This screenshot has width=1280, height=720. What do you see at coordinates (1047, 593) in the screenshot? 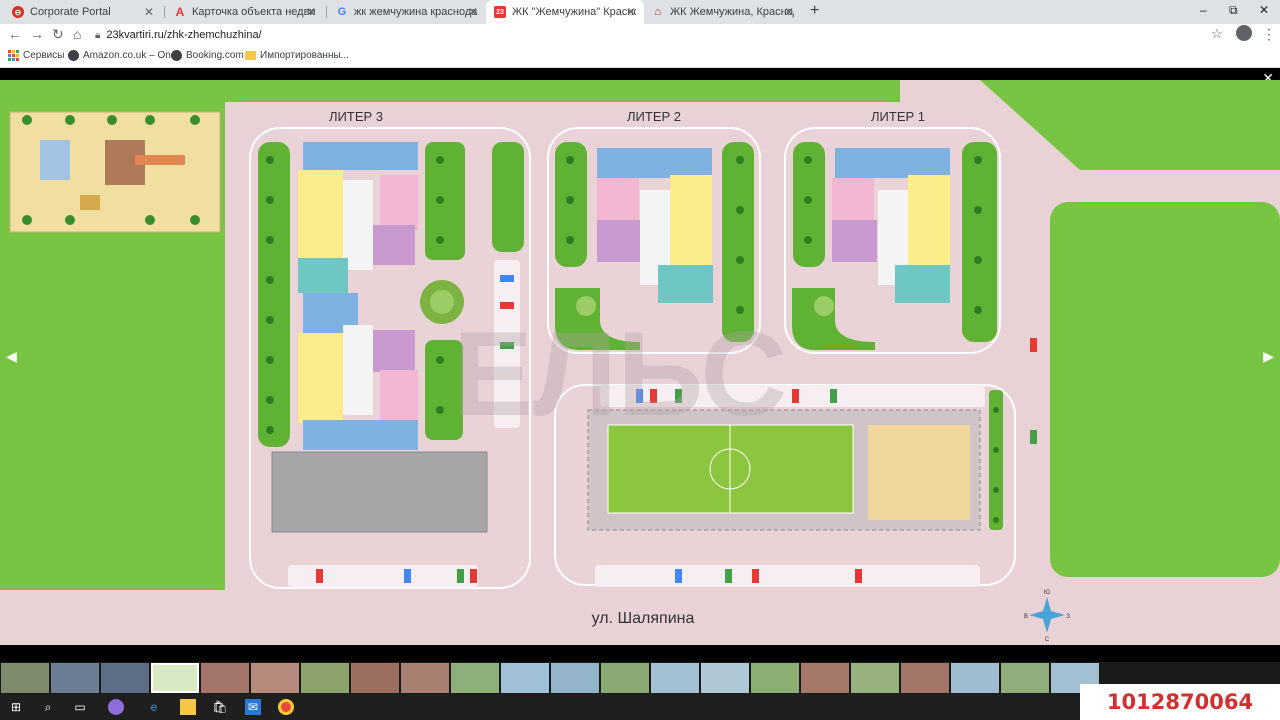
I see `compass-n: Ю` at bounding box center [1047, 593].